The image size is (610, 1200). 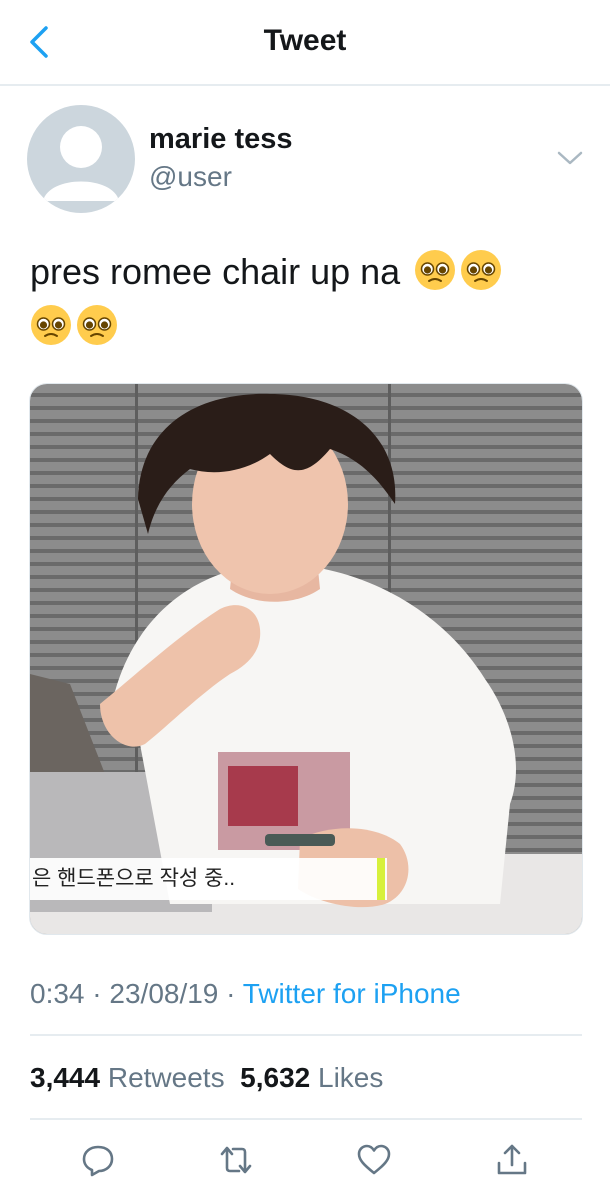 What do you see at coordinates (166, 1077) in the screenshot?
I see `retweets-label: Retweets` at bounding box center [166, 1077].